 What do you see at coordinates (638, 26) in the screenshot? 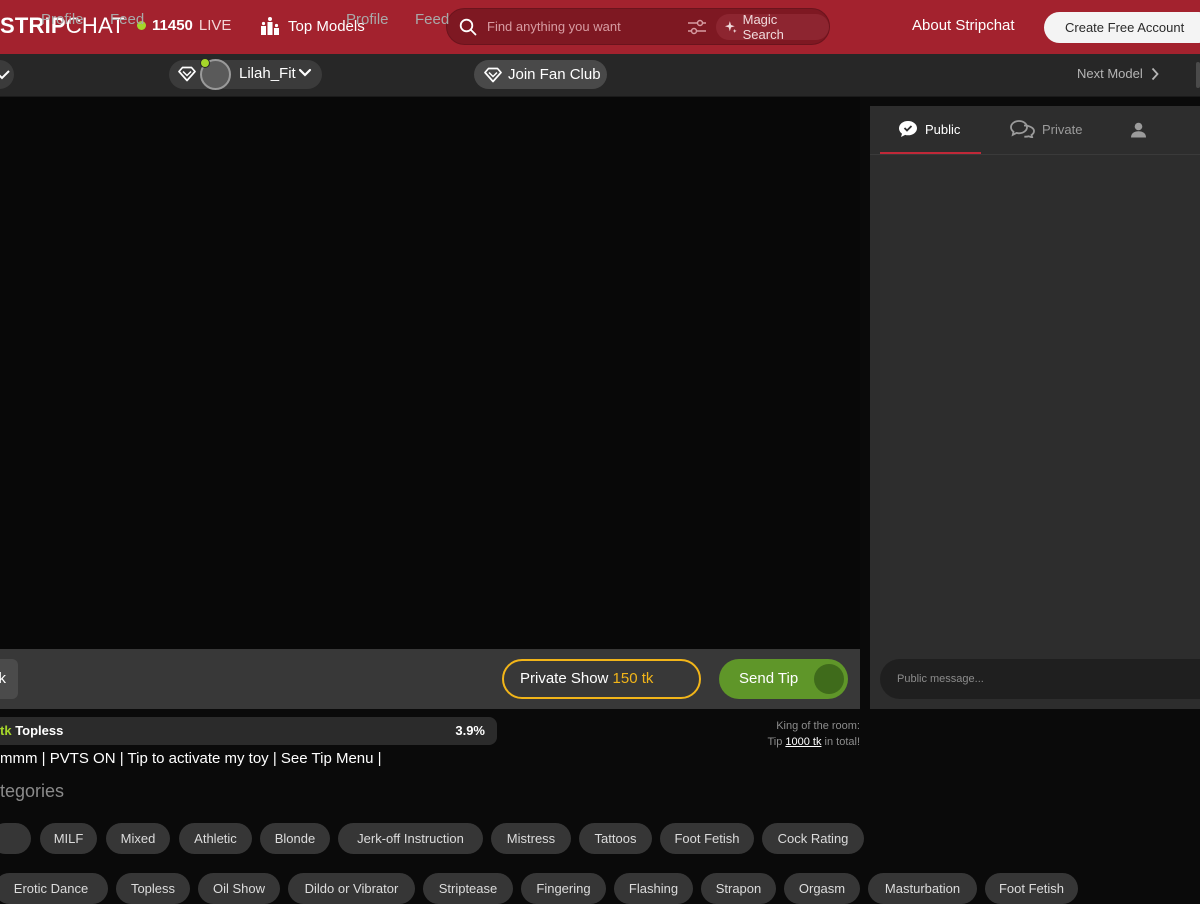
I see `search-box: Find anything you want Magic Search` at bounding box center [638, 26].